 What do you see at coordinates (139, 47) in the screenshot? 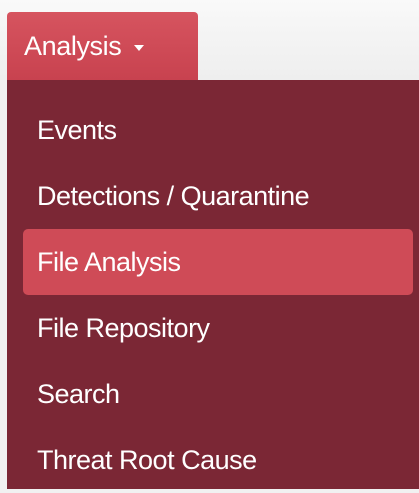
I see `caret-down-icon` at bounding box center [139, 47].